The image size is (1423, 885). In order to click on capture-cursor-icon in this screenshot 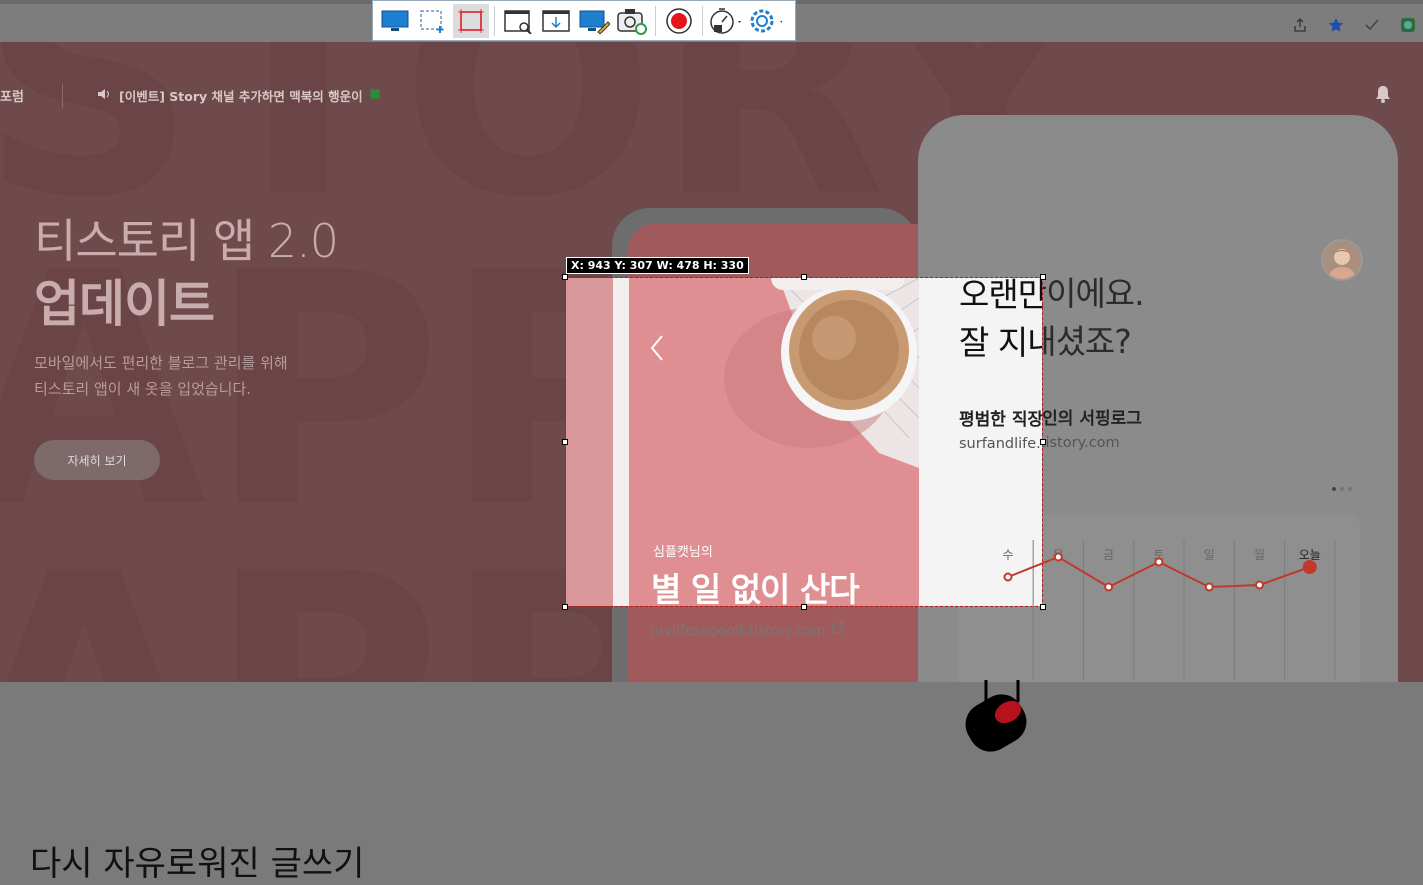, I will do `click(993, 722)`.